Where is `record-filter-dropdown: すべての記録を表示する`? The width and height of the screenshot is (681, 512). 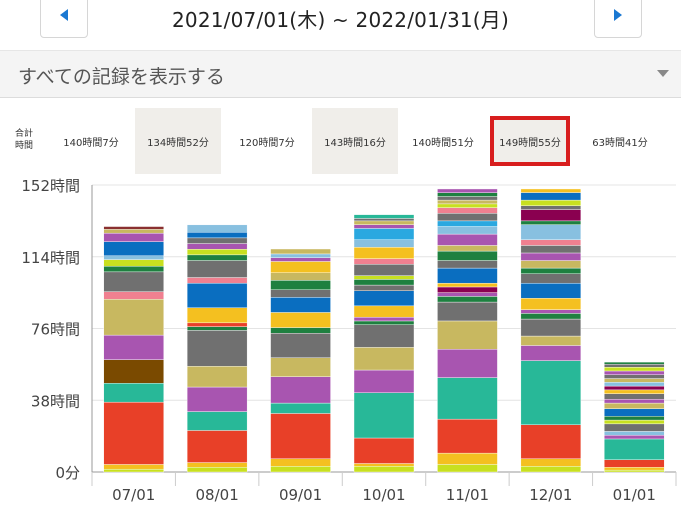 record-filter-dropdown: すべての記録を表示する is located at coordinates (340, 74).